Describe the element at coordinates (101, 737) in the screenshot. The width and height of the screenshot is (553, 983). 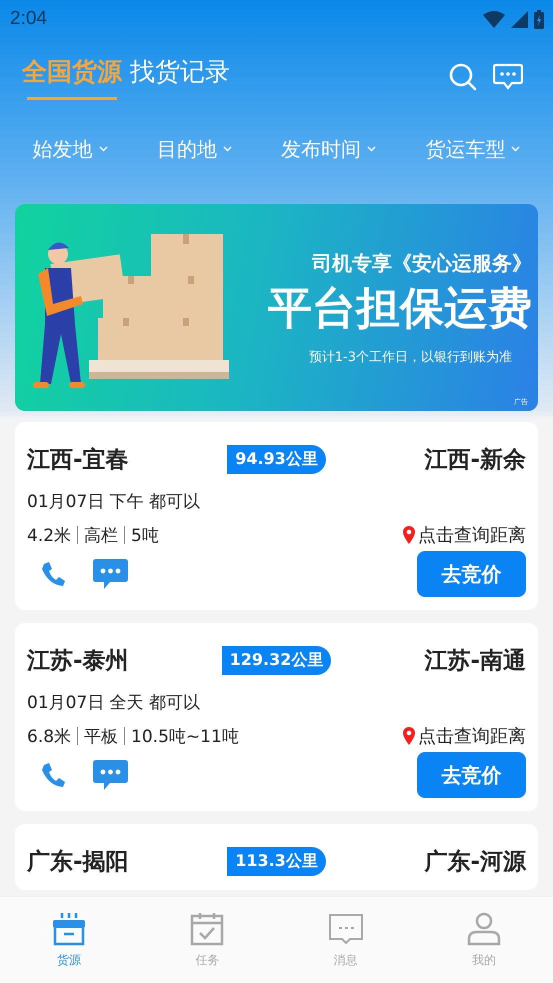
I see `spec-text: 平板` at that location.